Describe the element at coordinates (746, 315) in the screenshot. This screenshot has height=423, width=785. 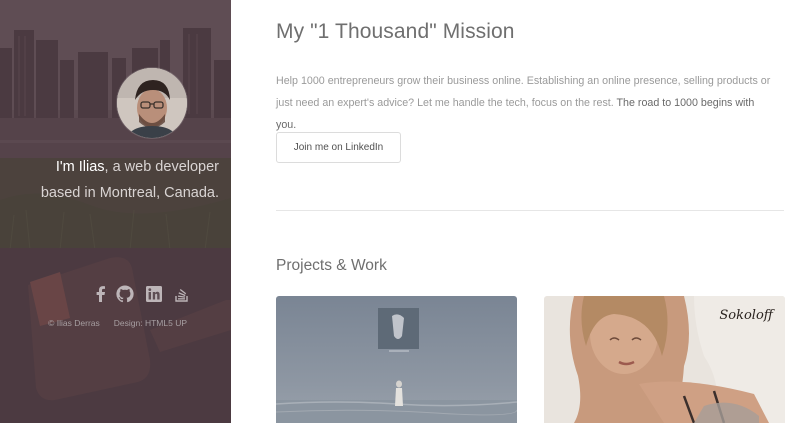
I see `sokoloff-logo: Sokoloff` at that location.